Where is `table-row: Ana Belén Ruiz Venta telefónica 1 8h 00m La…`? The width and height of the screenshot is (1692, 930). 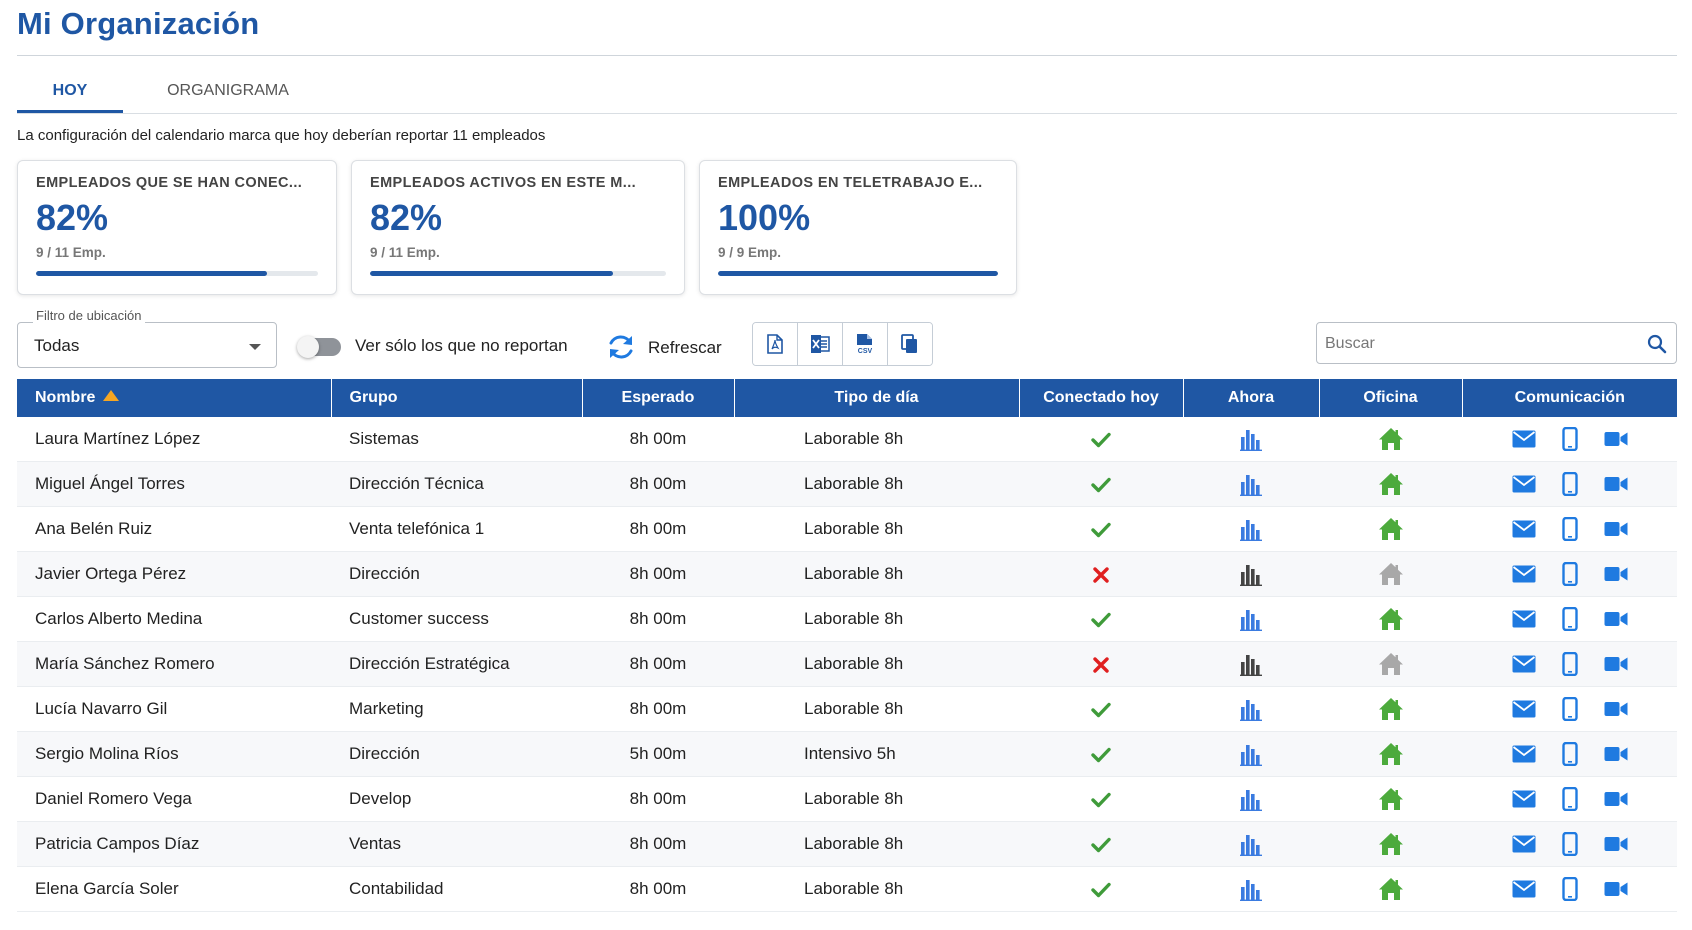 table-row: Ana Belén Ruiz Venta telefónica 1 8h 00m La… is located at coordinates (847, 529).